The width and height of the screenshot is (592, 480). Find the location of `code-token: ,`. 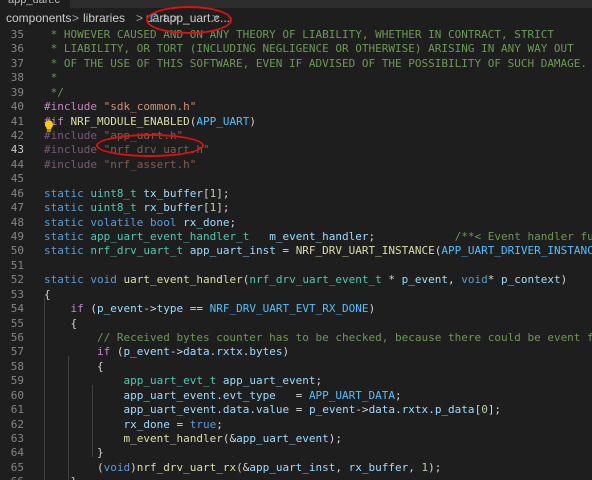

code-token: , is located at coordinates (415, 467).